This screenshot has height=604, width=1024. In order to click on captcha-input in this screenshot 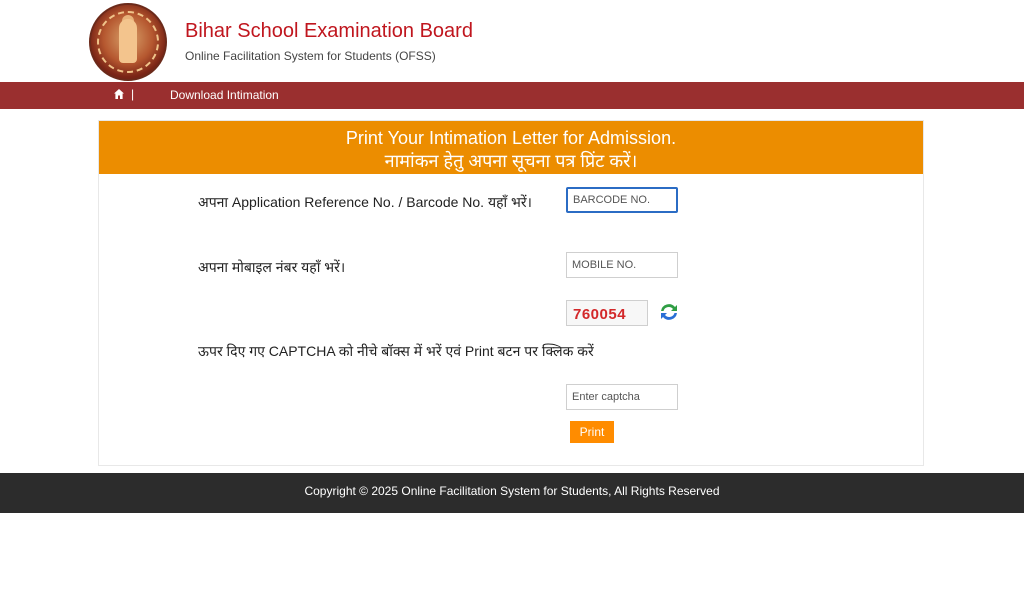, I will do `click(622, 397)`.